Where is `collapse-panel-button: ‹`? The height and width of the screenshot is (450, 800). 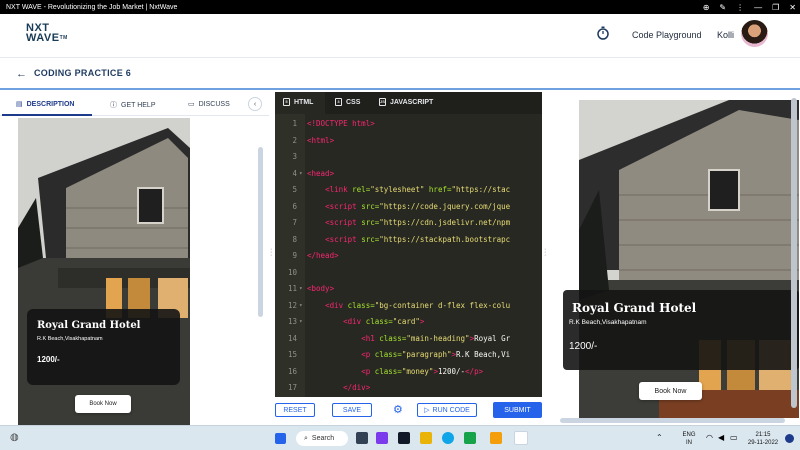 collapse-panel-button: ‹ is located at coordinates (255, 104).